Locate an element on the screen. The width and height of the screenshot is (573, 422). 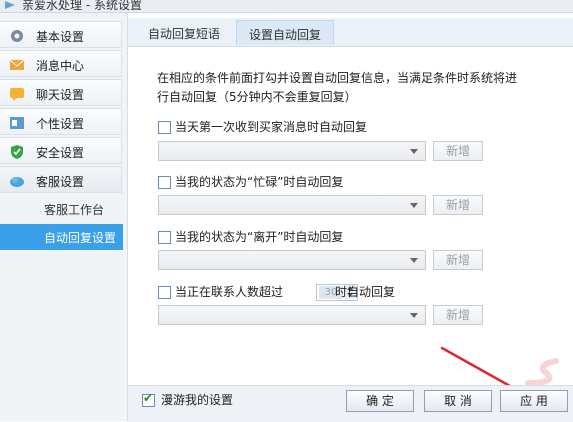
chat-icon is located at coordinates (17, 94).